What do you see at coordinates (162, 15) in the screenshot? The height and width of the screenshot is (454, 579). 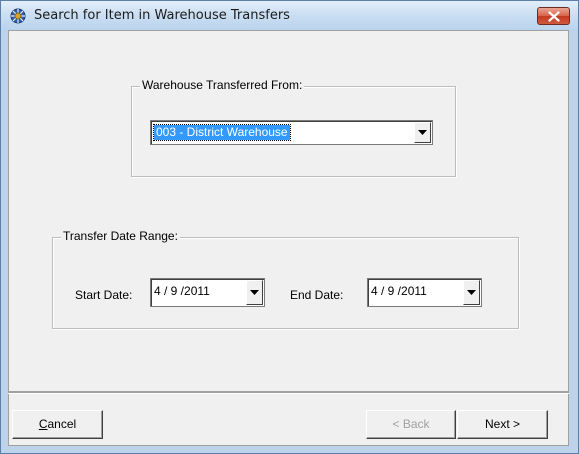 I see `window-title: Search for Item in Warehouse Transfers` at bounding box center [162, 15].